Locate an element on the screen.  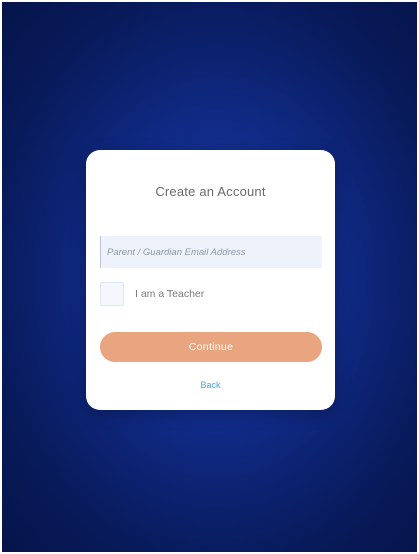
card-title: Create an Account is located at coordinates (210, 191).